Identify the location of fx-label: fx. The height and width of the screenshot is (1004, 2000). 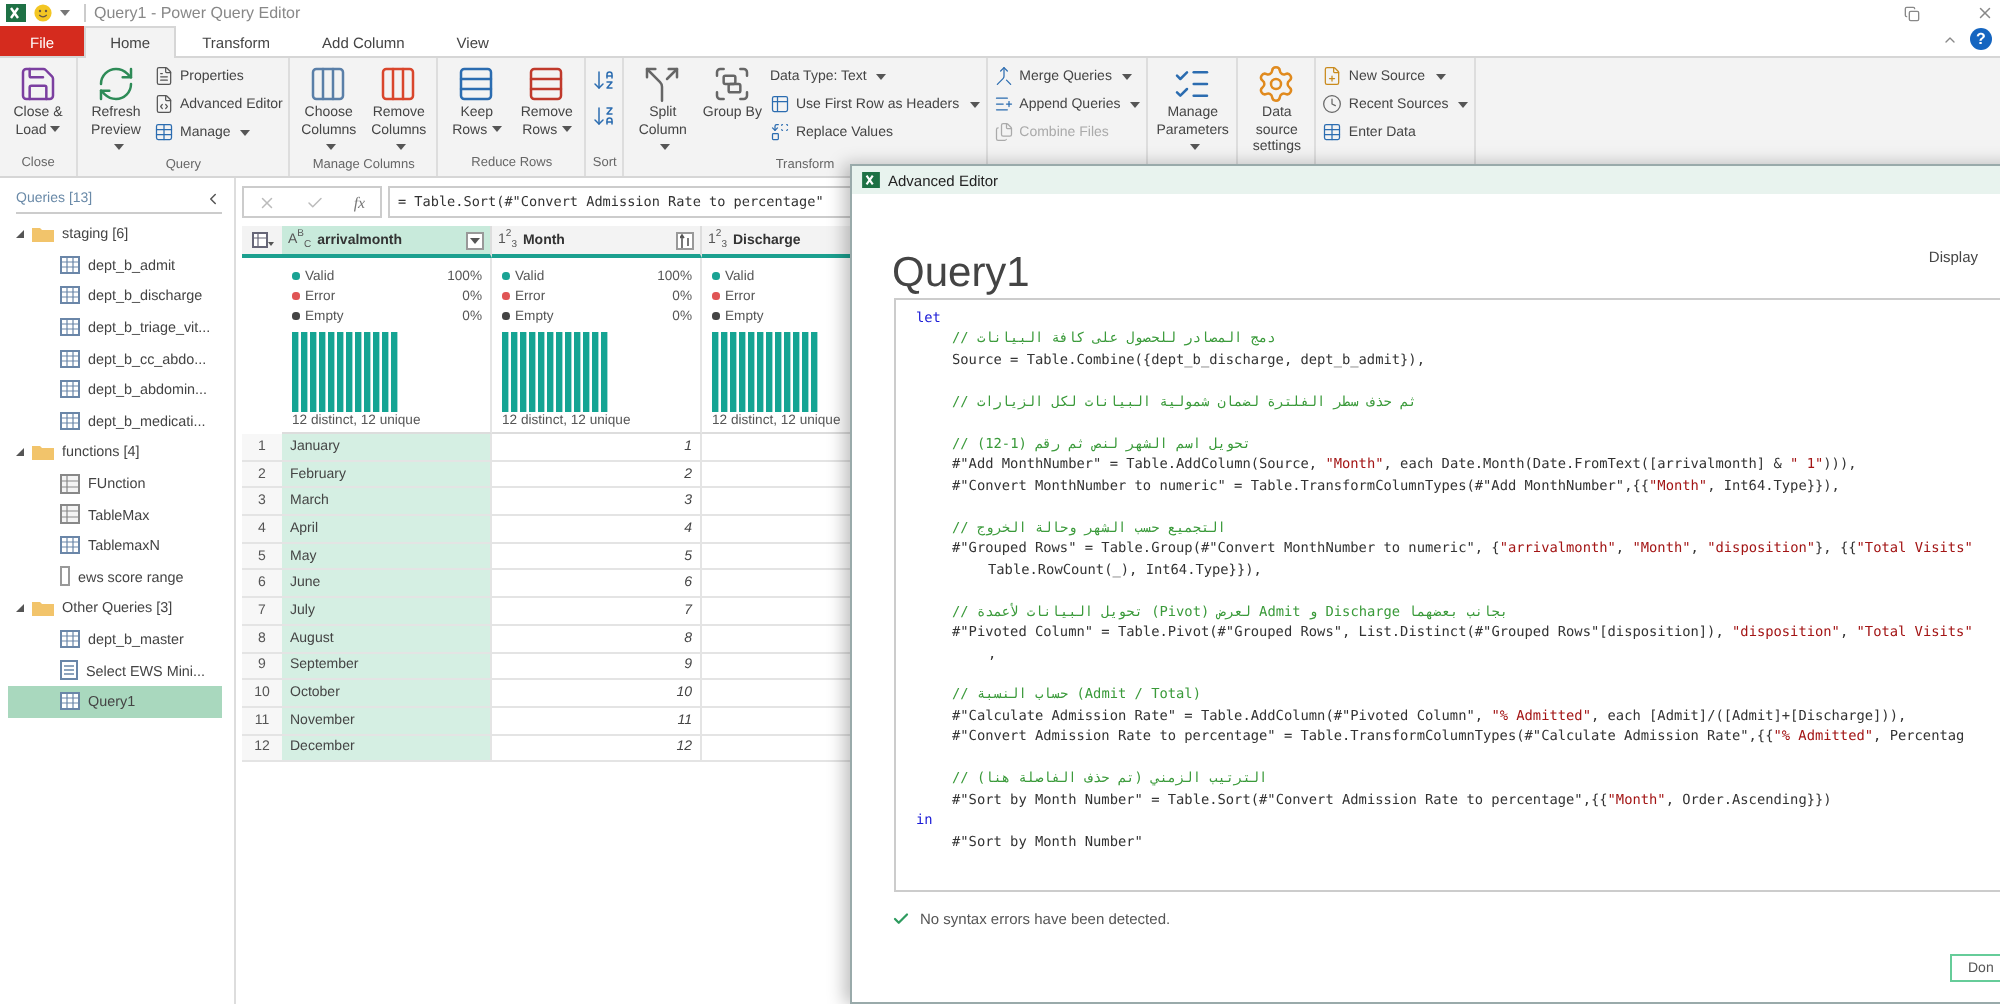
(359, 202).